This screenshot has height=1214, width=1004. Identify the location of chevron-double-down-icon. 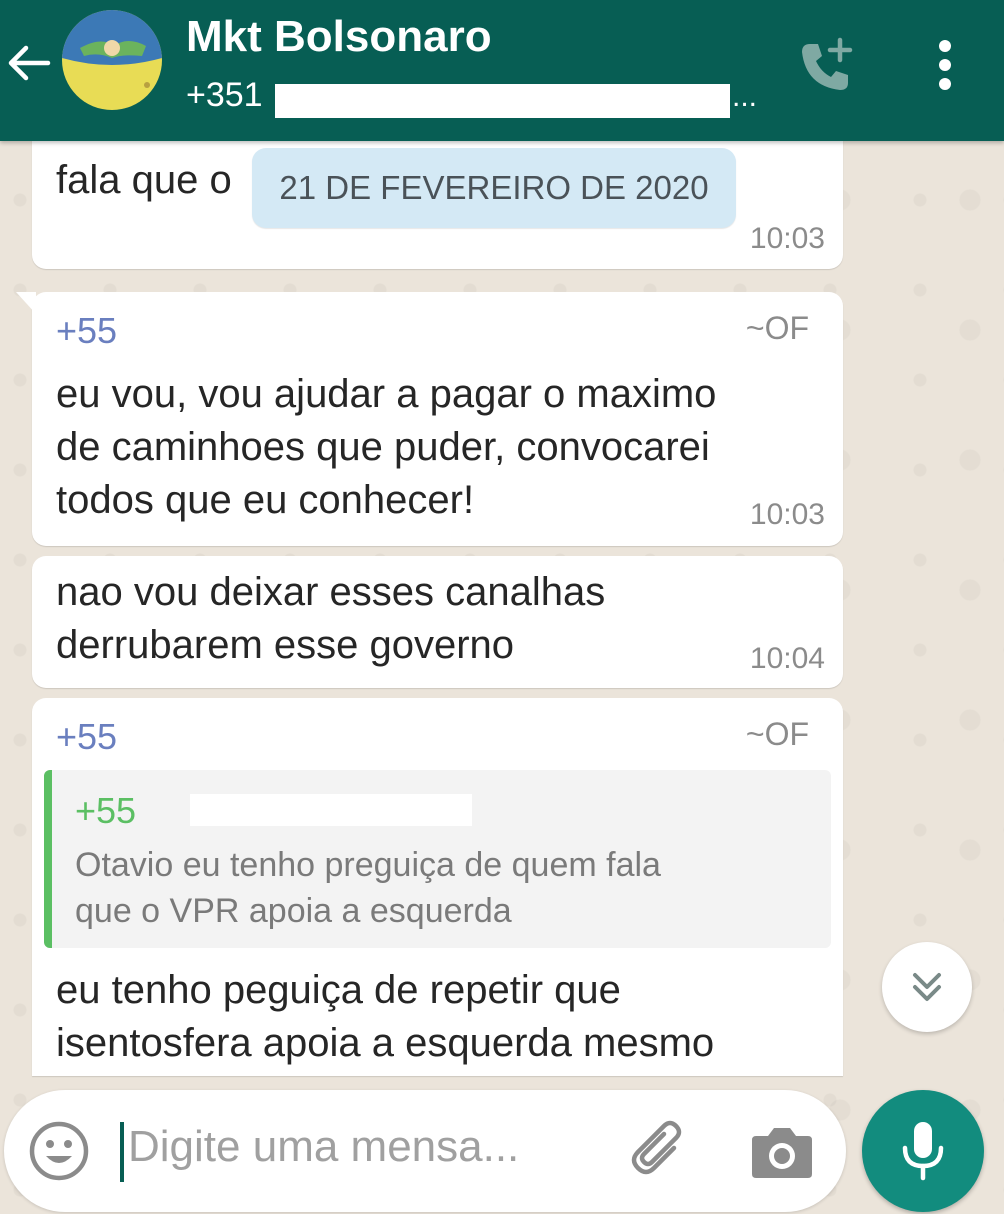
(927, 987).